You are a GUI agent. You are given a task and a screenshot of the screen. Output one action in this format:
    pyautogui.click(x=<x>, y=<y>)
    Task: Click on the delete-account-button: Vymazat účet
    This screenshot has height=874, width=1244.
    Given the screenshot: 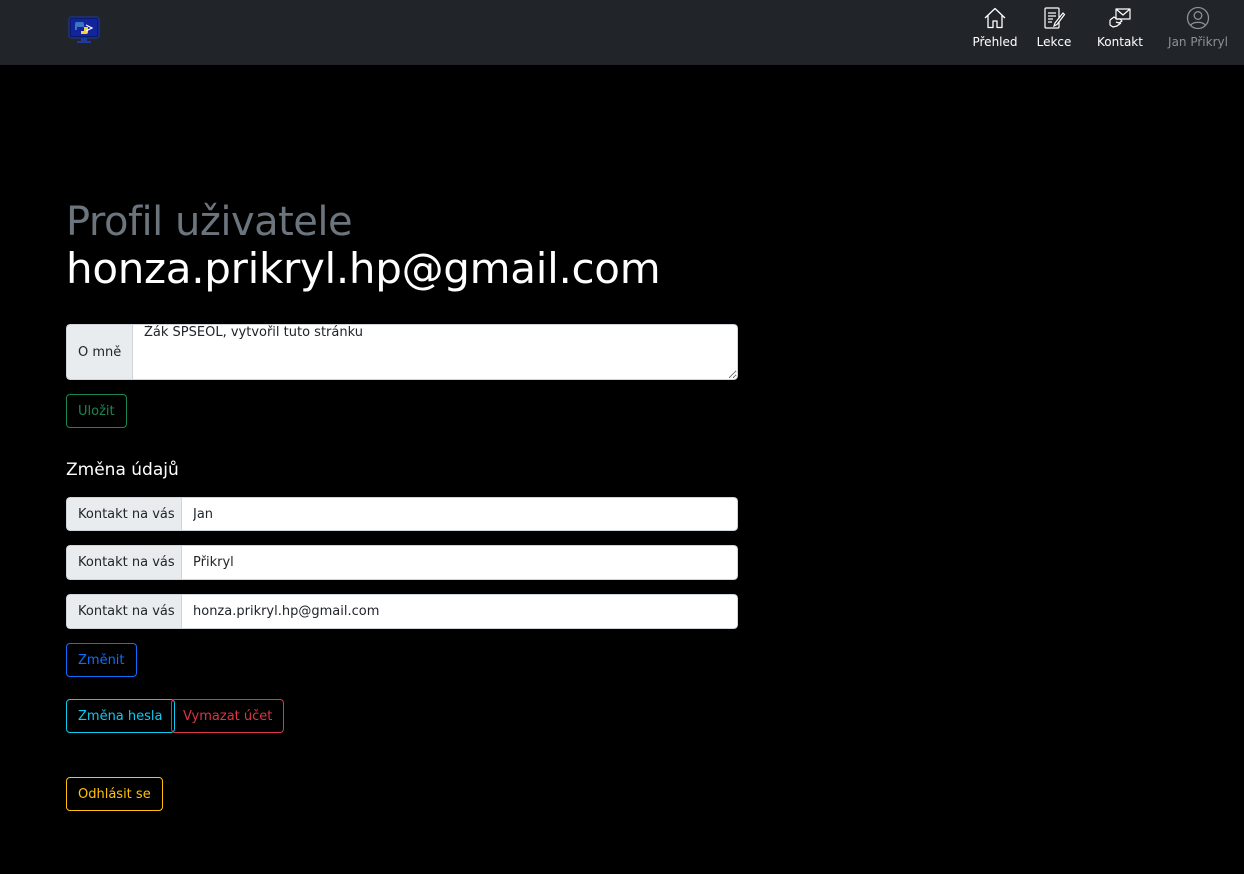 What is the action you would take?
    pyautogui.click(x=228, y=716)
    